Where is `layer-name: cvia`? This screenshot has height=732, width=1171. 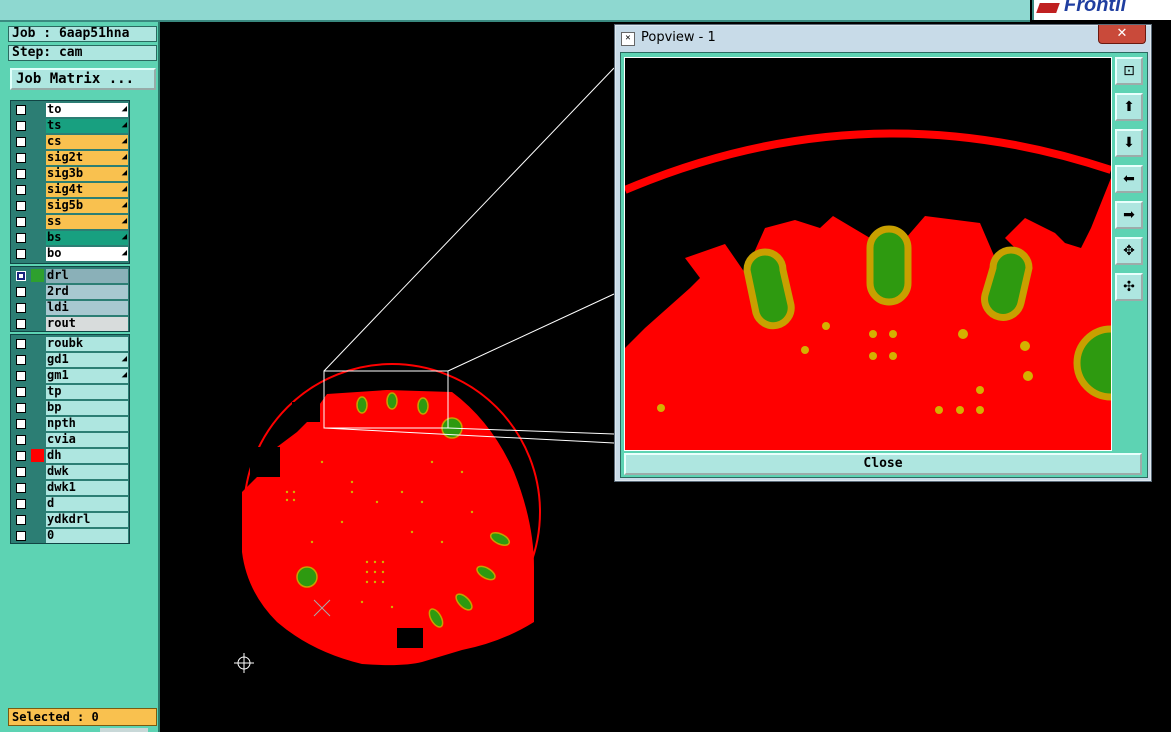 layer-name: cvia is located at coordinates (87, 440).